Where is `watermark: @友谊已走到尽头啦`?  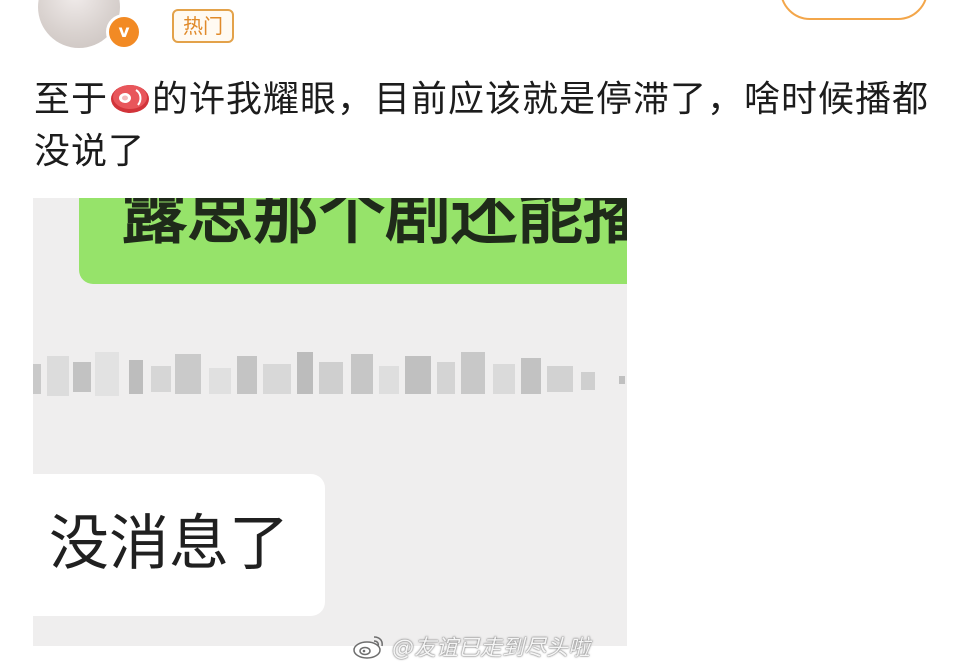 watermark: @友谊已走到尽头啦 is located at coordinates (471, 646).